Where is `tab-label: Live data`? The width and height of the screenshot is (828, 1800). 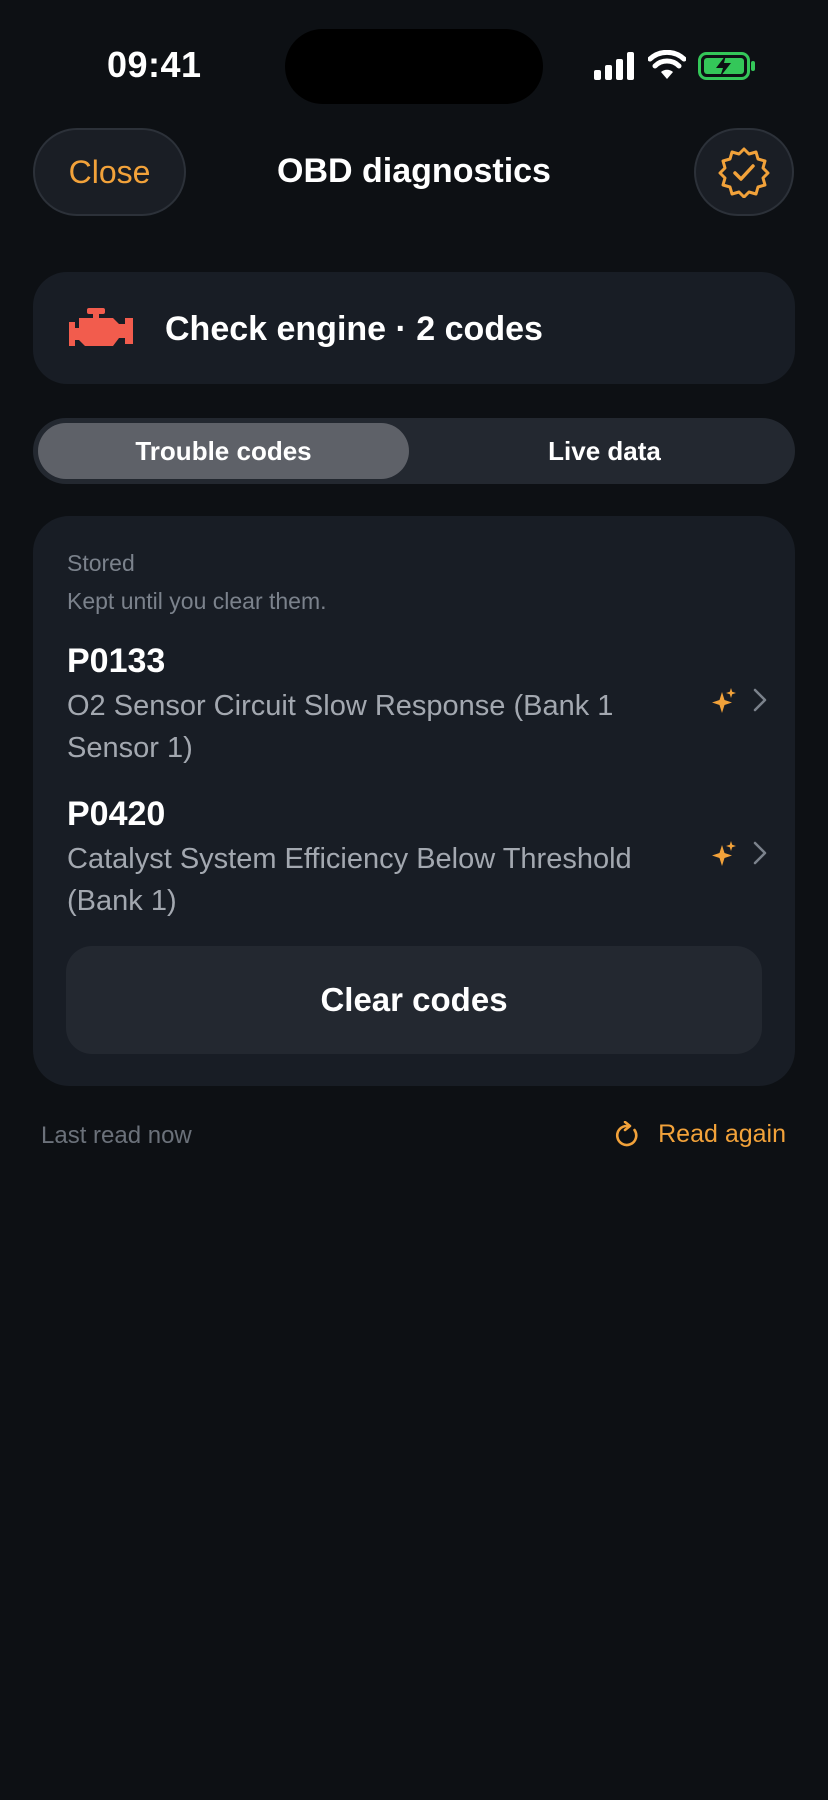 tab-label: Live data is located at coordinates (604, 450).